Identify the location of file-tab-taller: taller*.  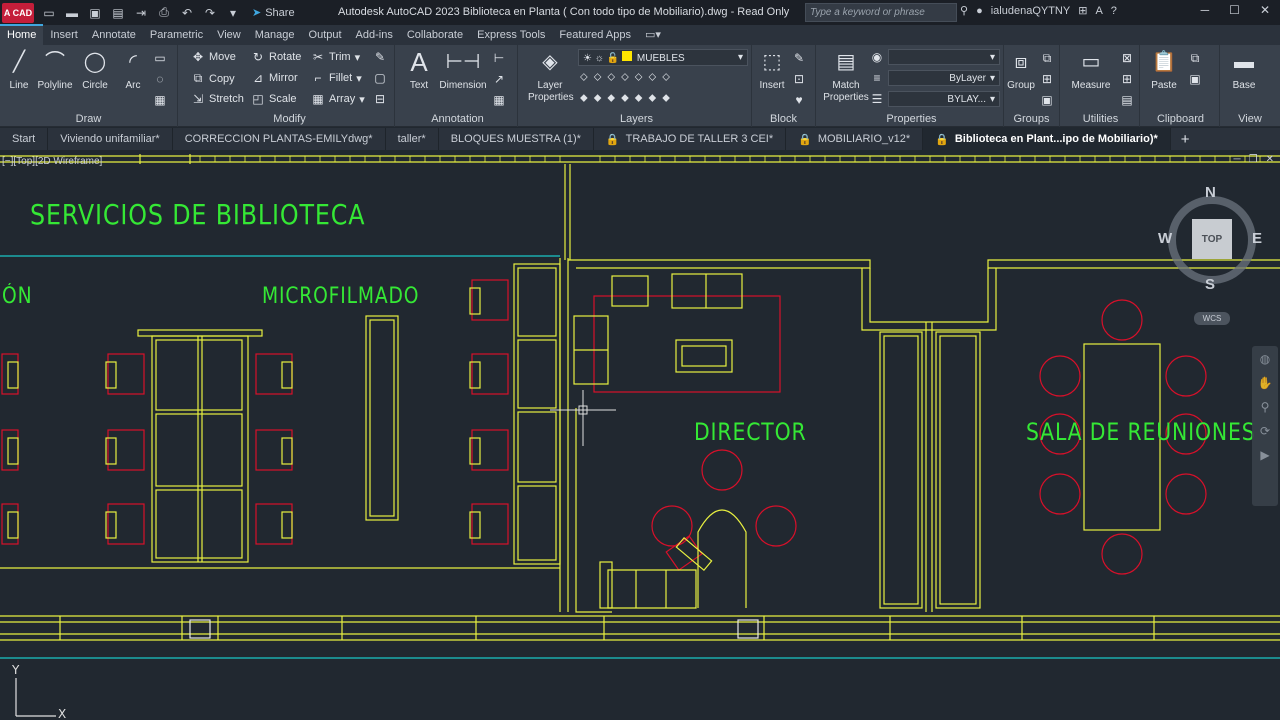
(412, 139).